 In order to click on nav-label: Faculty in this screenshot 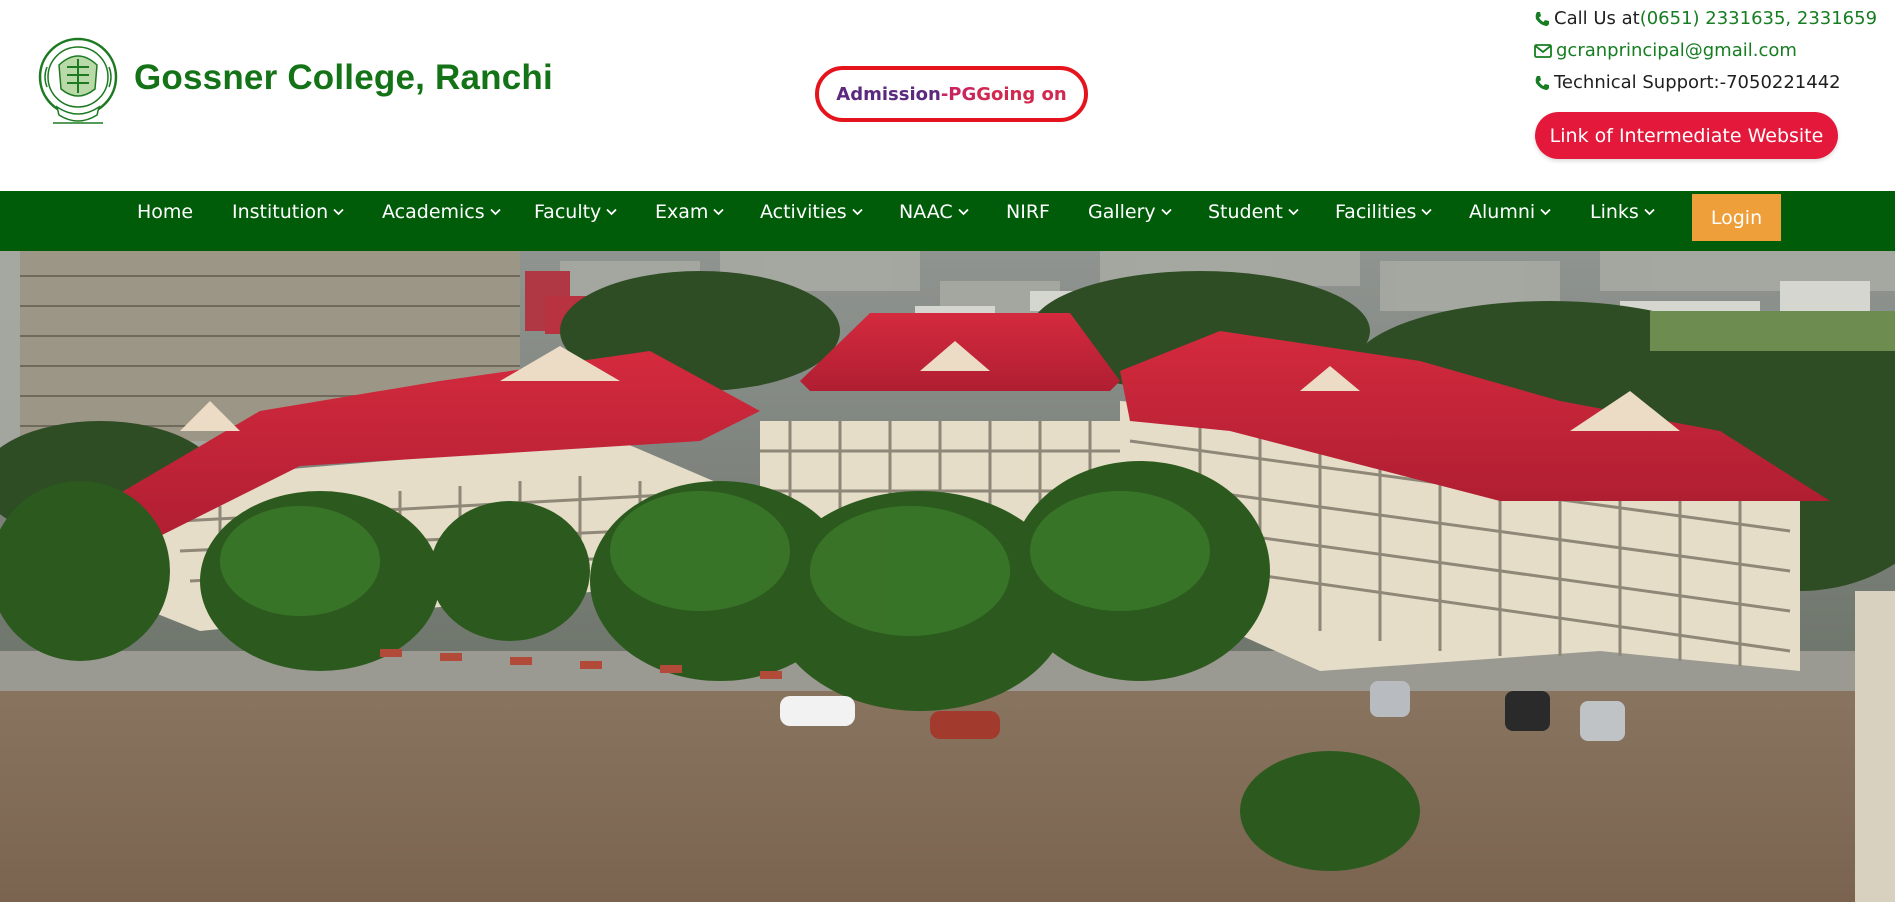, I will do `click(568, 212)`.